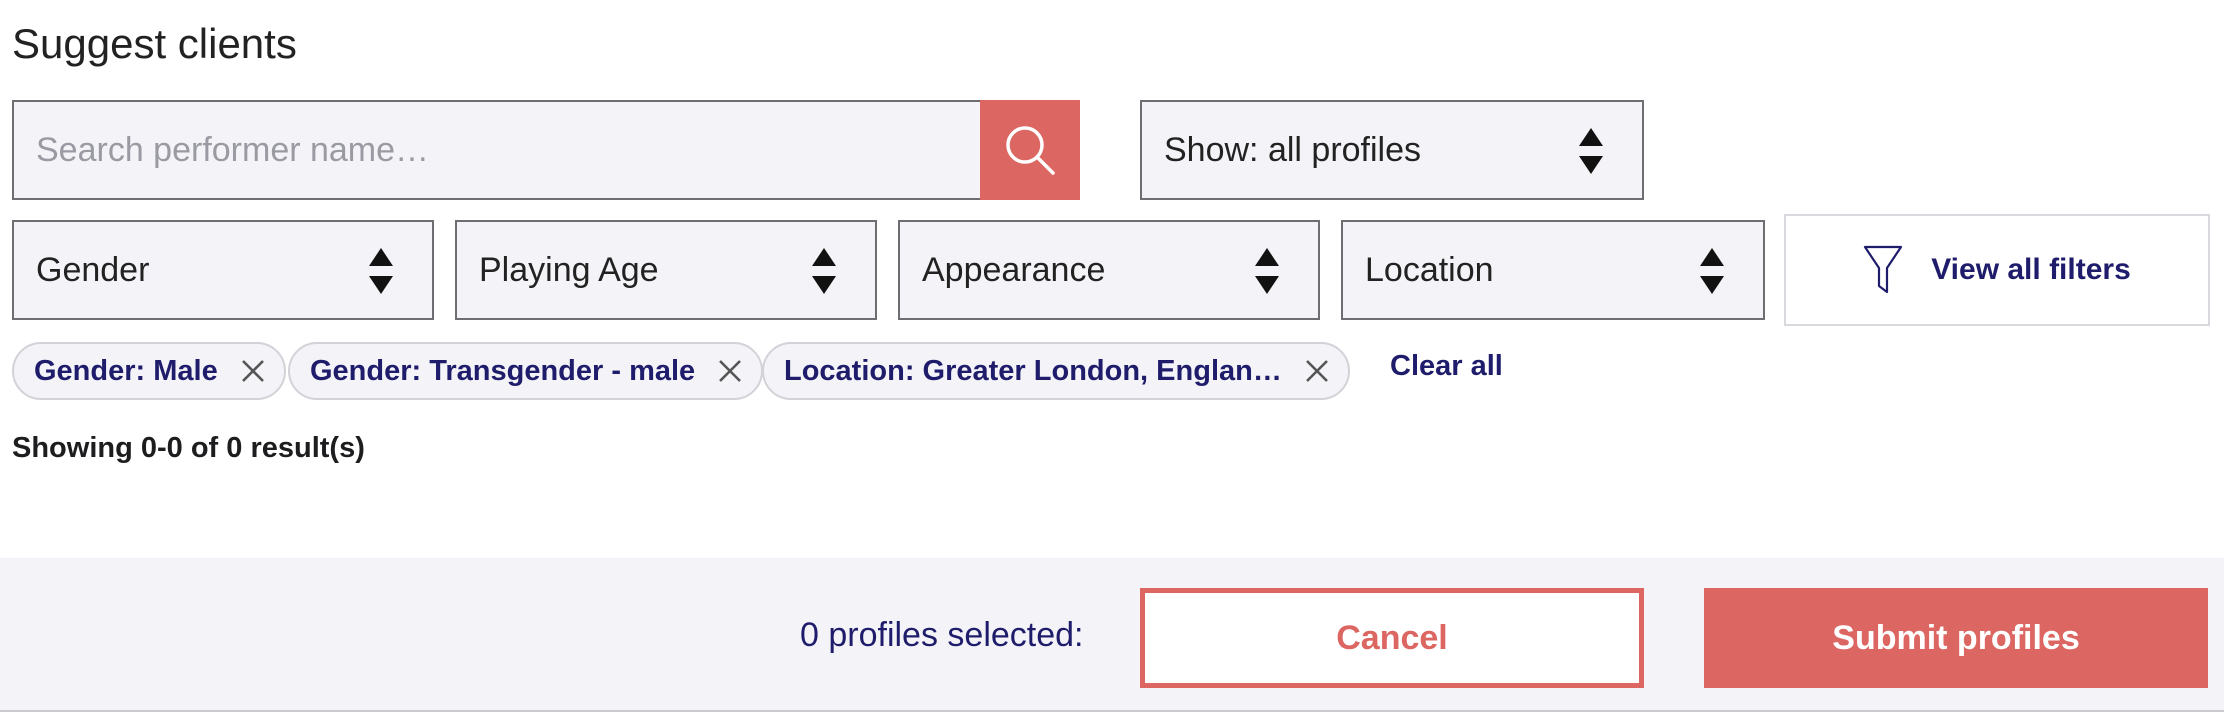  I want to click on view-all-filters-button: View all filters, so click(1997, 270).